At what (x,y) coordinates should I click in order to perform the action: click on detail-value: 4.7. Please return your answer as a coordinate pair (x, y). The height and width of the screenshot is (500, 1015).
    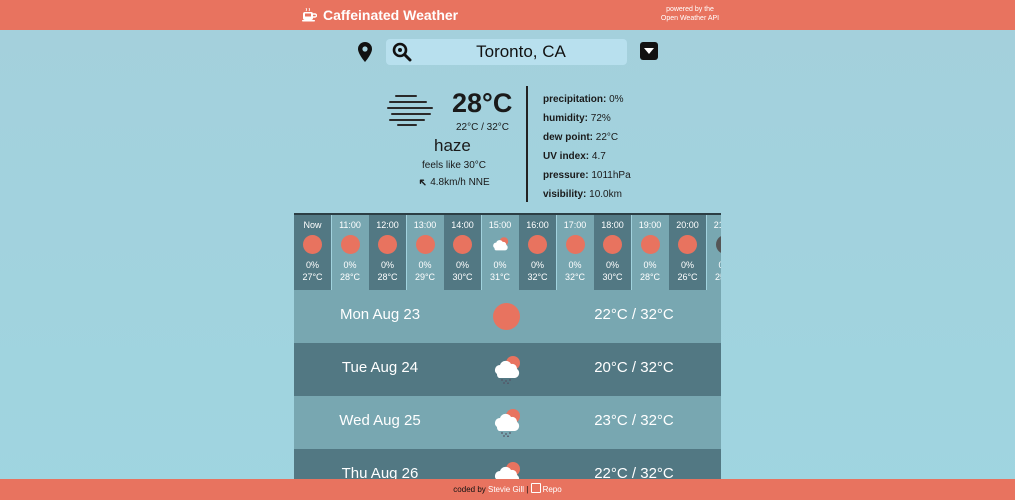
    Looking at the image, I should click on (598, 156).